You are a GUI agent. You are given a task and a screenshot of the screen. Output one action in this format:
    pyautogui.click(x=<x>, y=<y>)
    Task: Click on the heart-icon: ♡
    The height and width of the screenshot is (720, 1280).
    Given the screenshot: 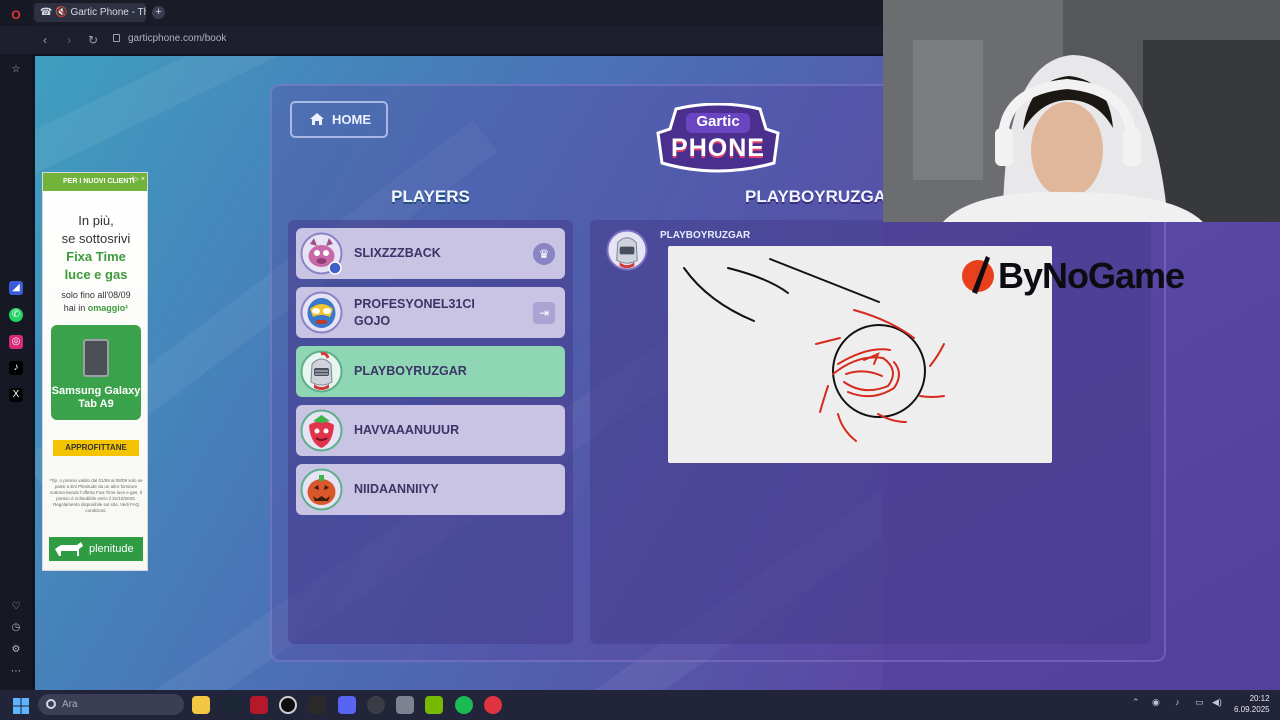 What is the action you would take?
    pyautogui.click(x=16, y=607)
    